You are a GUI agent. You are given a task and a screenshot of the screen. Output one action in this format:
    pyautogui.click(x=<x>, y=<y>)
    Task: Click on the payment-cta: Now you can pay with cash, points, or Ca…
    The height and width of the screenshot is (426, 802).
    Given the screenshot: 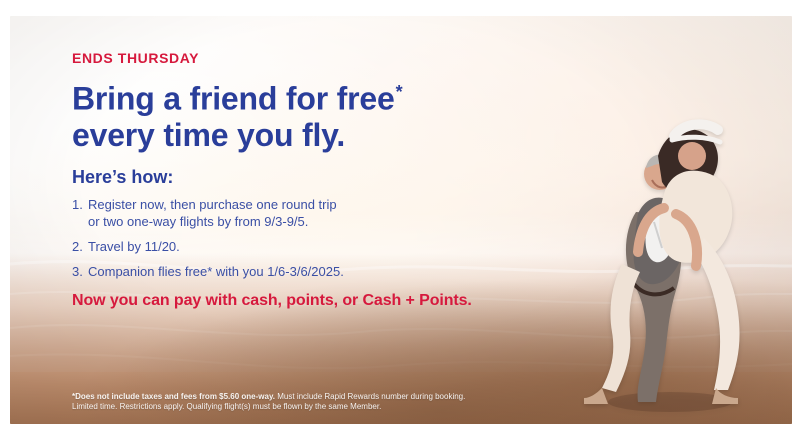 What is the action you would take?
    pyautogui.click(x=272, y=300)
    